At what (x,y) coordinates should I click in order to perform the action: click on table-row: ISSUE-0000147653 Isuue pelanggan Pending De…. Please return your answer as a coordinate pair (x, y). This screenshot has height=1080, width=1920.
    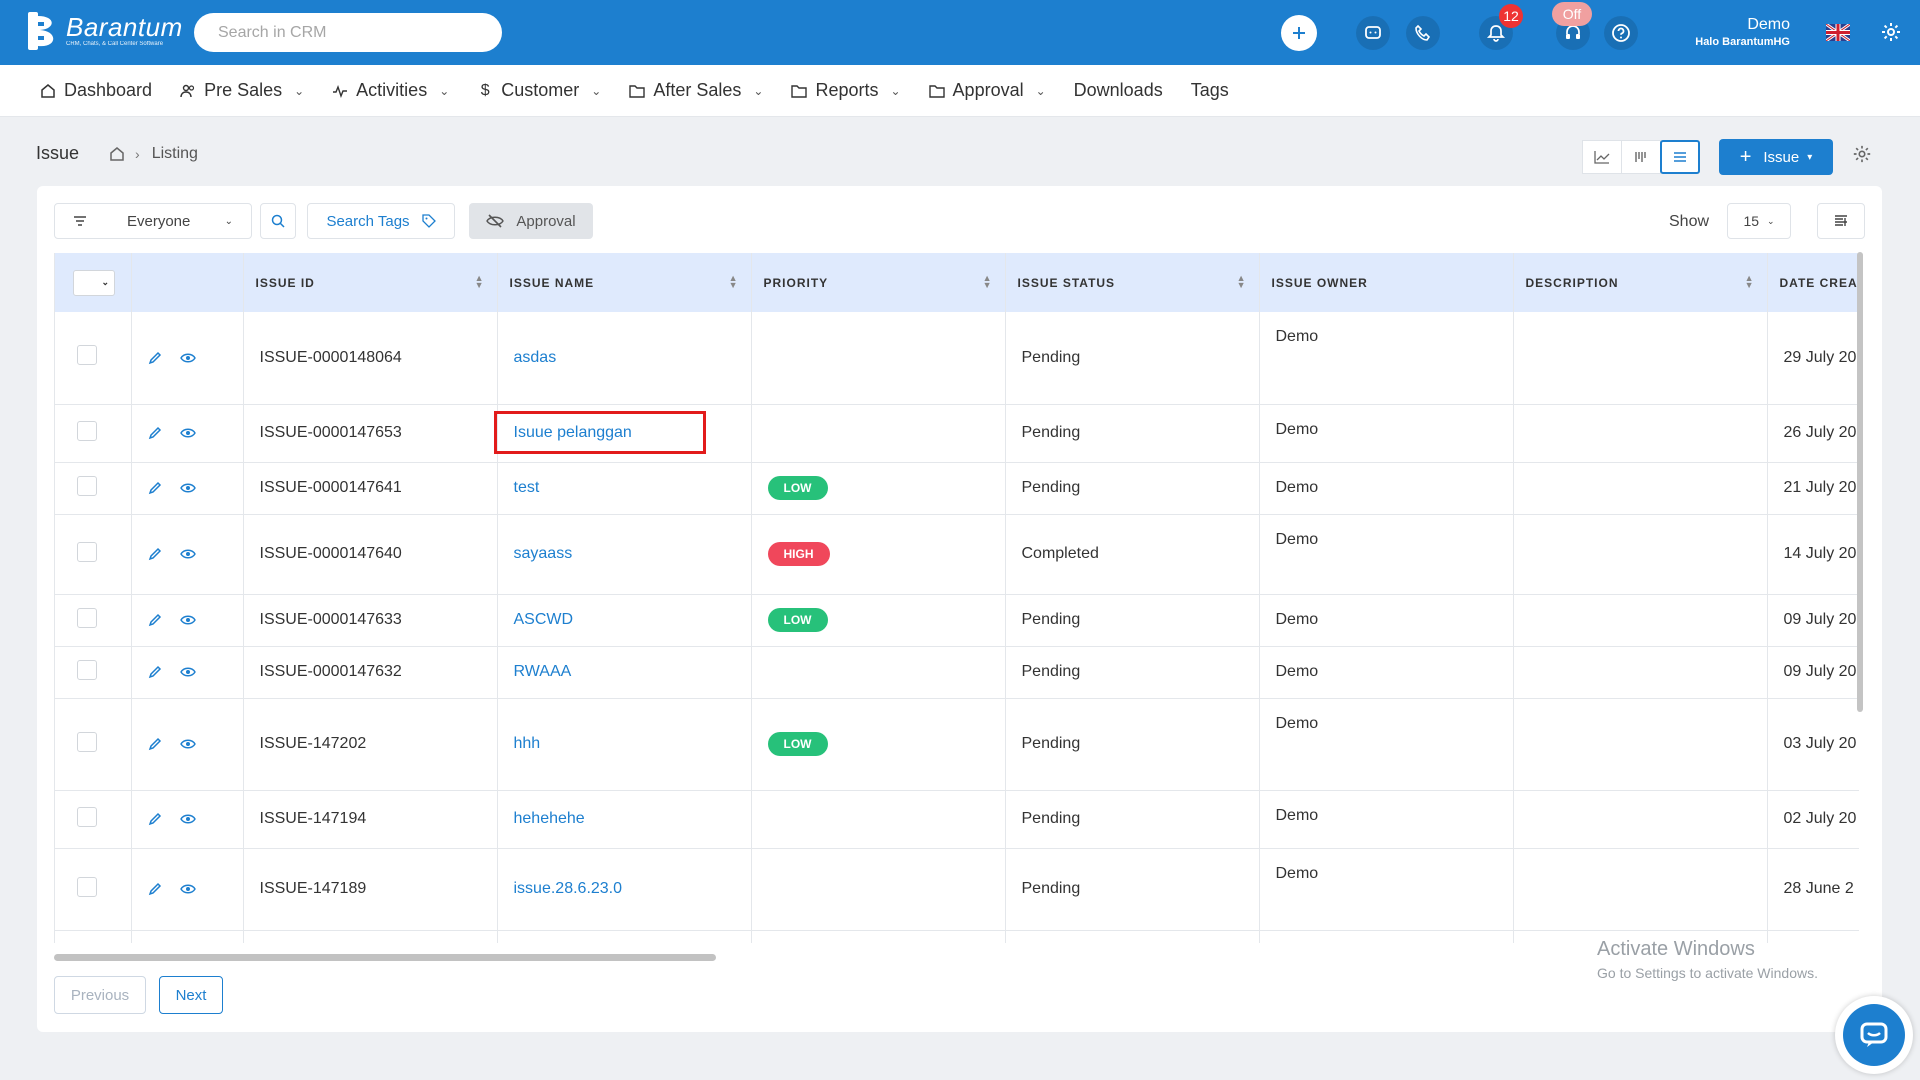
    Looking at the image, I should click on (957, 433).